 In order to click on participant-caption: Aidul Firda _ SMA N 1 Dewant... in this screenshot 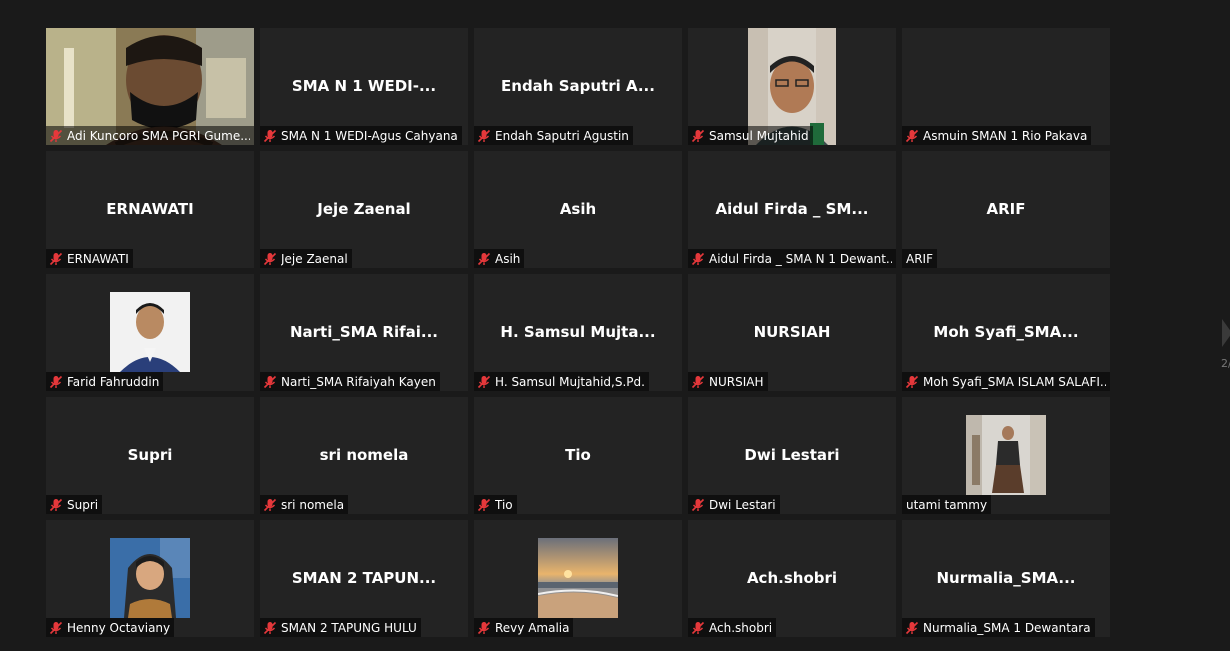, I will do `click(792, 258)`.